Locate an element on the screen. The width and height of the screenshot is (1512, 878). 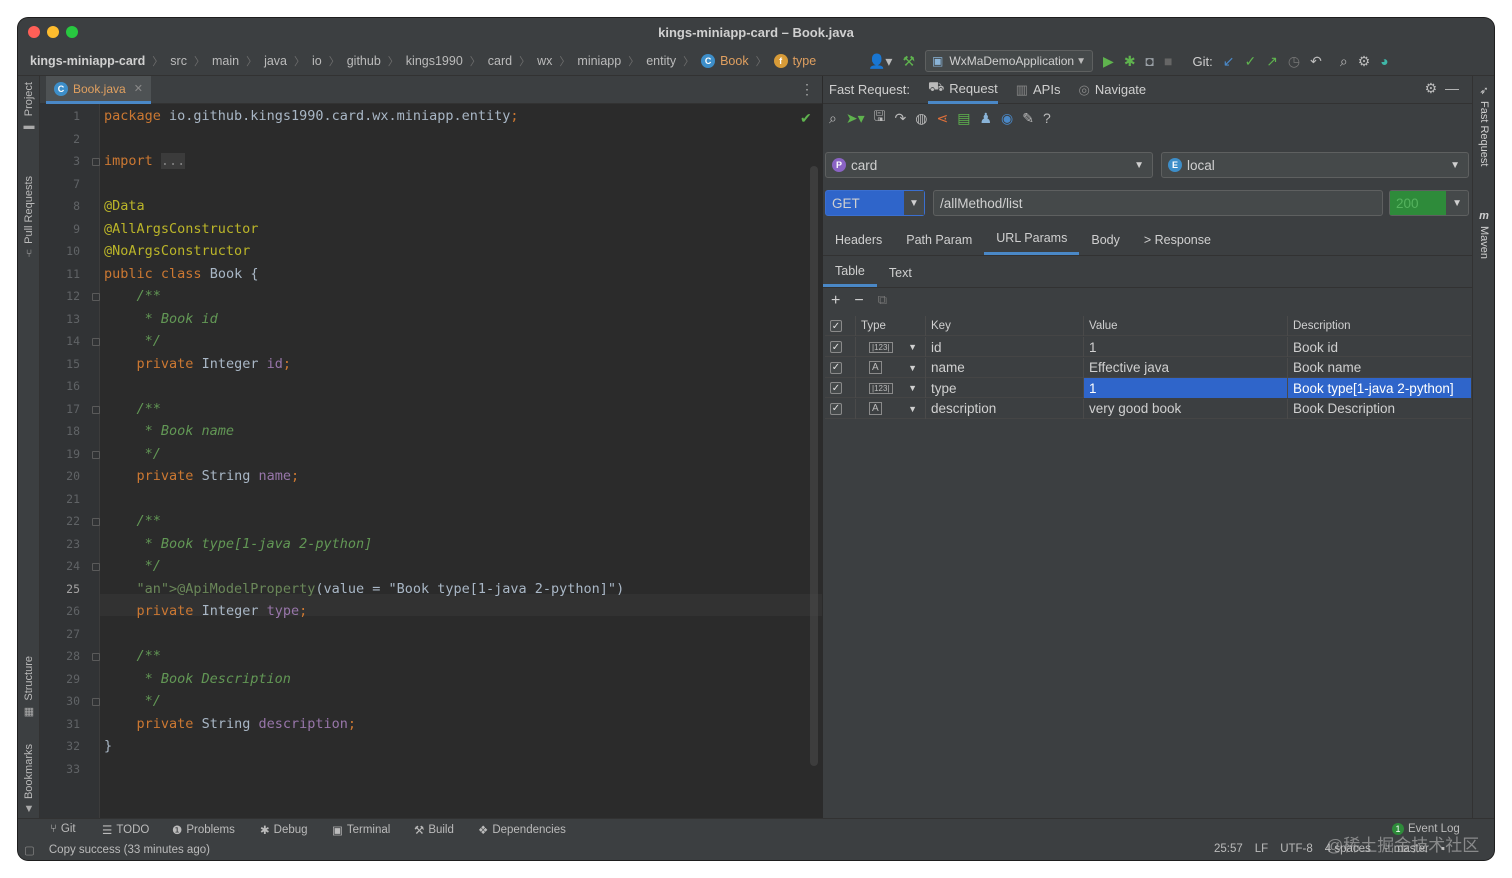
git-update-icon: ↙ is located at coordinates (1229, 61).